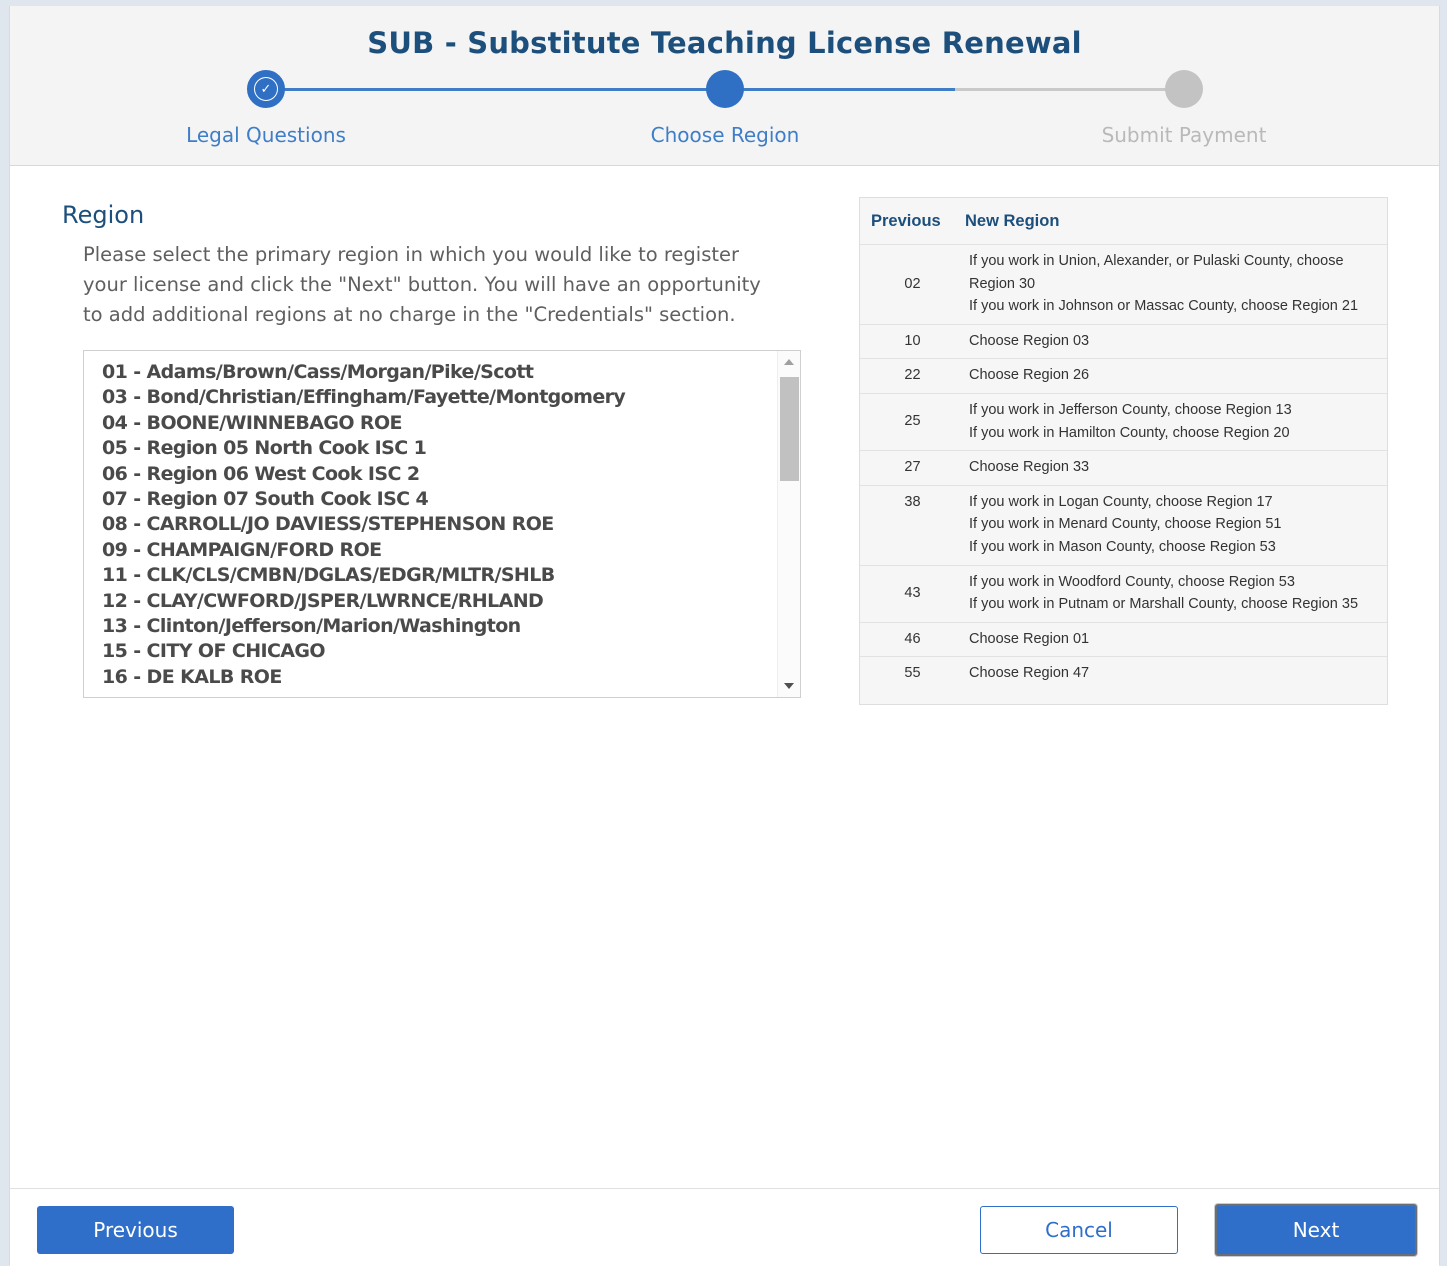  What do you see at coordinates (912, 284) in the screenshot?
I see `previous-region-cell: 02` at bounding box center [912, 284].